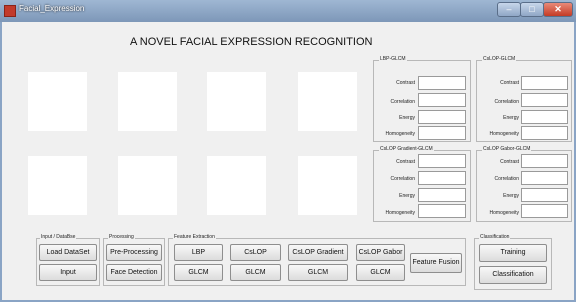  I want to click on classification-button: Classification, so click(513, 275).